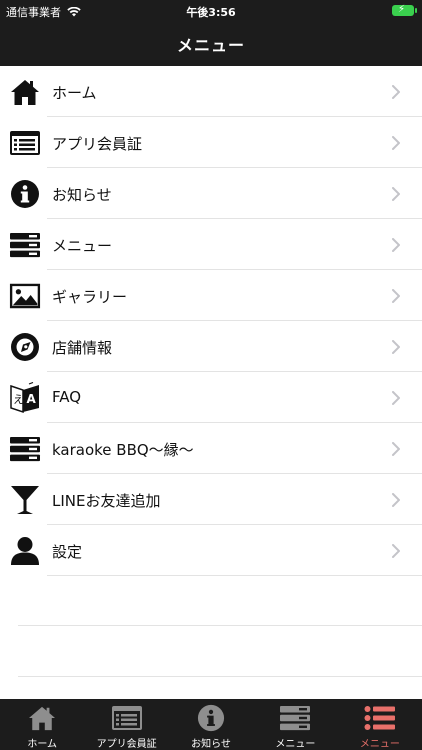 Image resolution: width=422 pixels, height=750 pixels. Describe the element at coordinates (42, 744) in the screenshot. I see `tab-label: ホーム` at that location.